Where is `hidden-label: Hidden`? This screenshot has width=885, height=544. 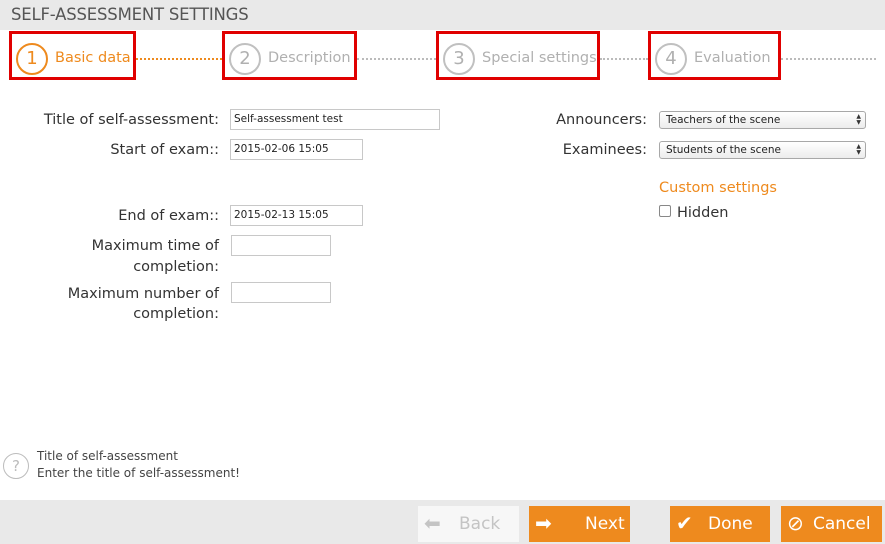 hidden-label: Hidden is located at coordinates (703, 213).